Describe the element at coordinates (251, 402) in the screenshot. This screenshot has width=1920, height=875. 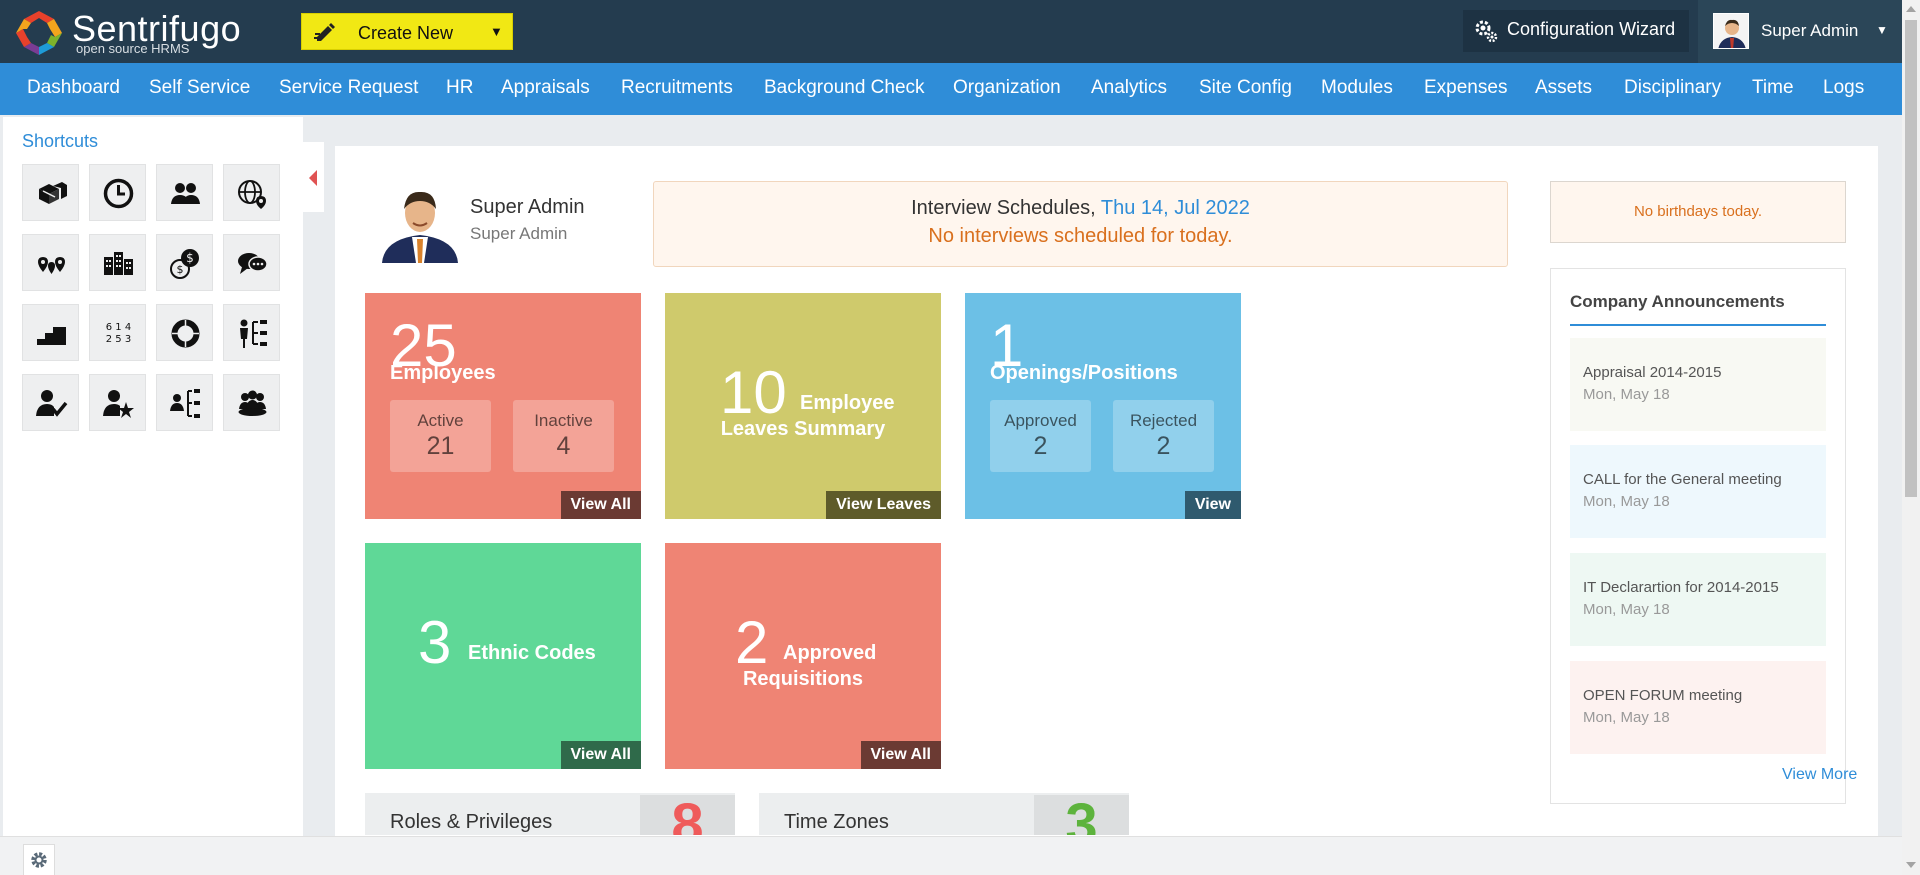
I see `shortcut-team` at that location.